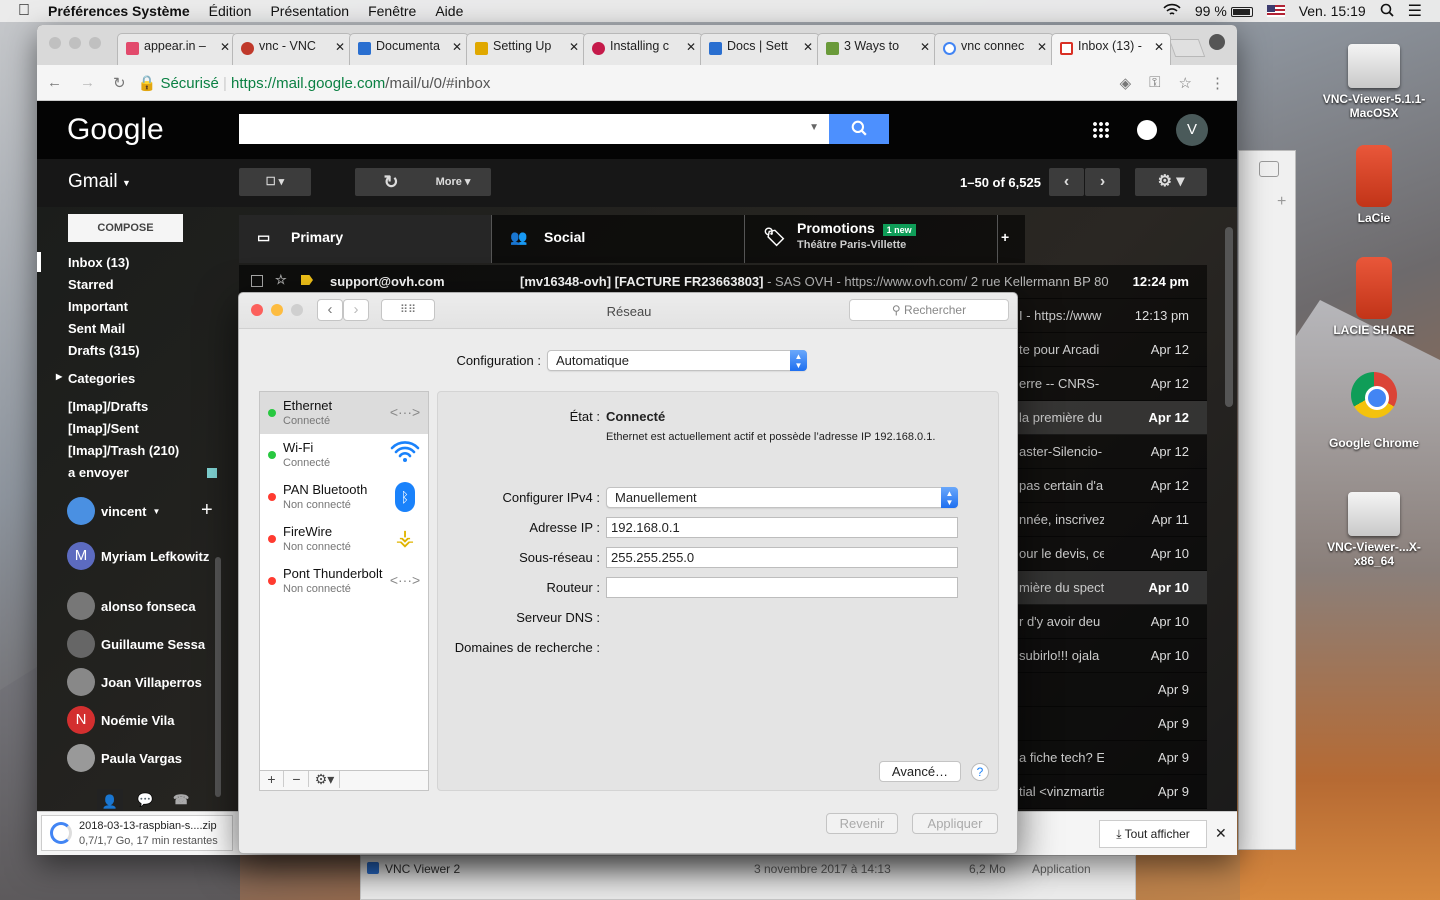 This screenshot has width=1440, height=900. What do you see at coordinates (1005, 237) in the screenshot?
I see `add-tab-icon: +` at bounding box center [1005, 237].